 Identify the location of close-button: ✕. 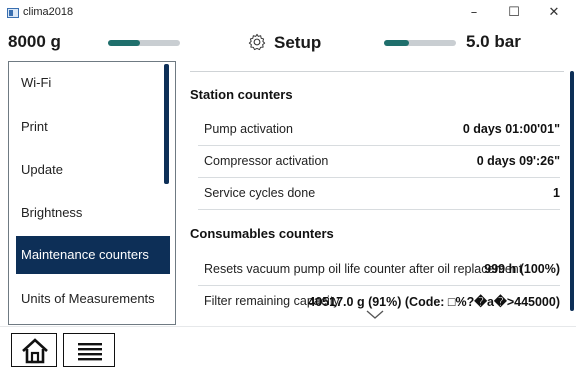
(554, 13).